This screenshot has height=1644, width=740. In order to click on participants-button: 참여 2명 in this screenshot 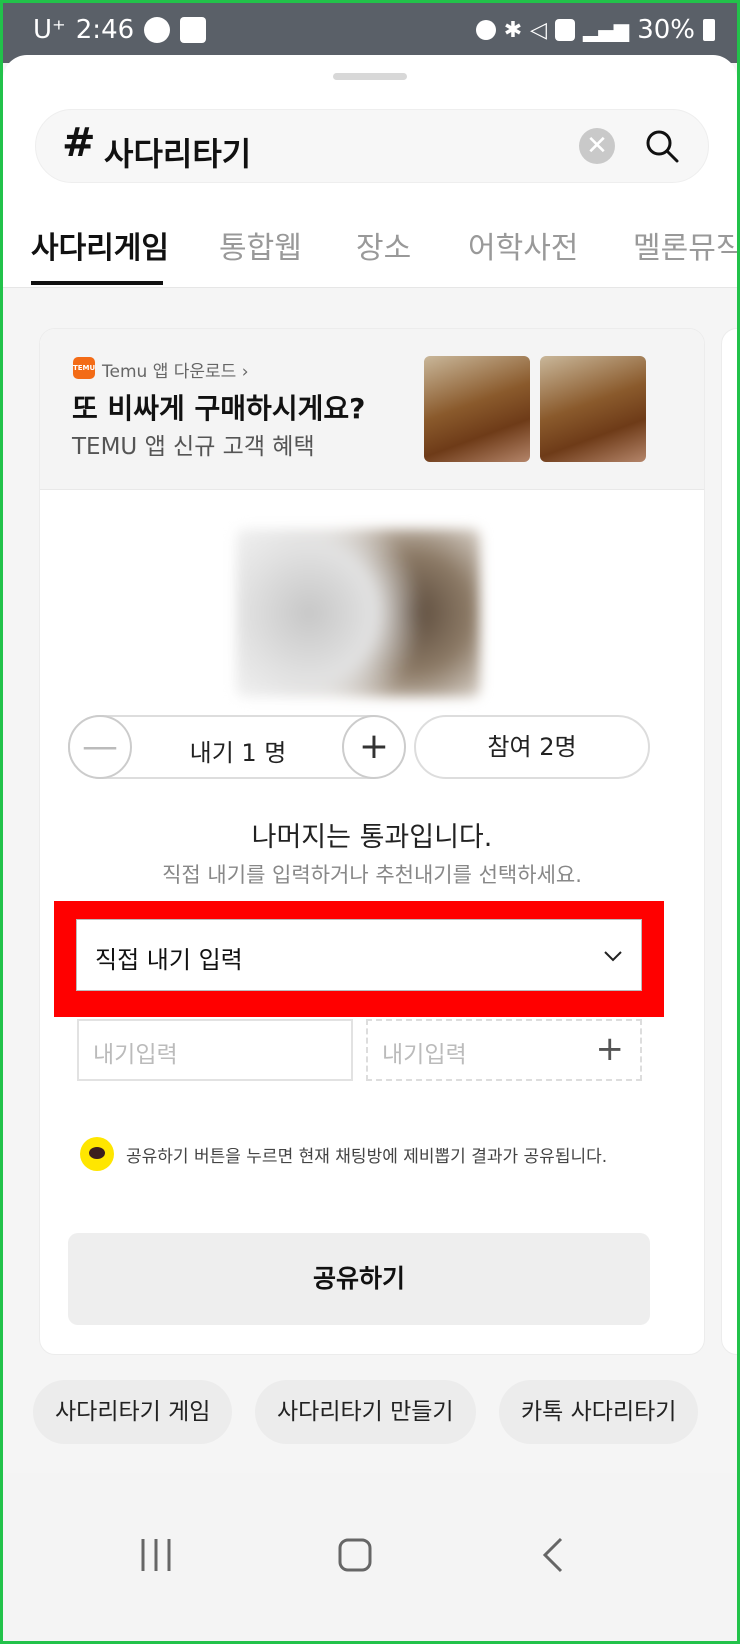, I will do `click(532, 747)`.